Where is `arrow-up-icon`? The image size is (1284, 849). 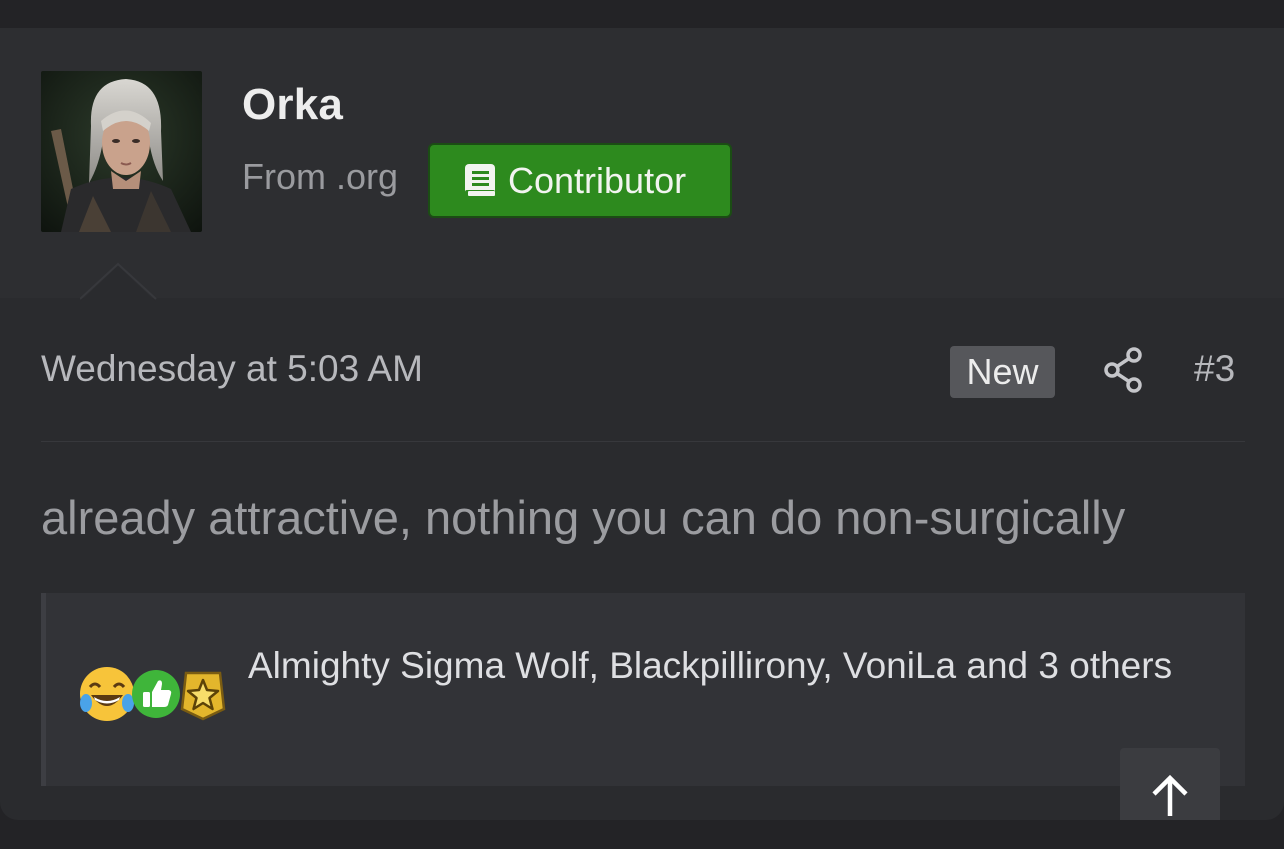
arrow-up-icon is located at coordinates (1170, 795).